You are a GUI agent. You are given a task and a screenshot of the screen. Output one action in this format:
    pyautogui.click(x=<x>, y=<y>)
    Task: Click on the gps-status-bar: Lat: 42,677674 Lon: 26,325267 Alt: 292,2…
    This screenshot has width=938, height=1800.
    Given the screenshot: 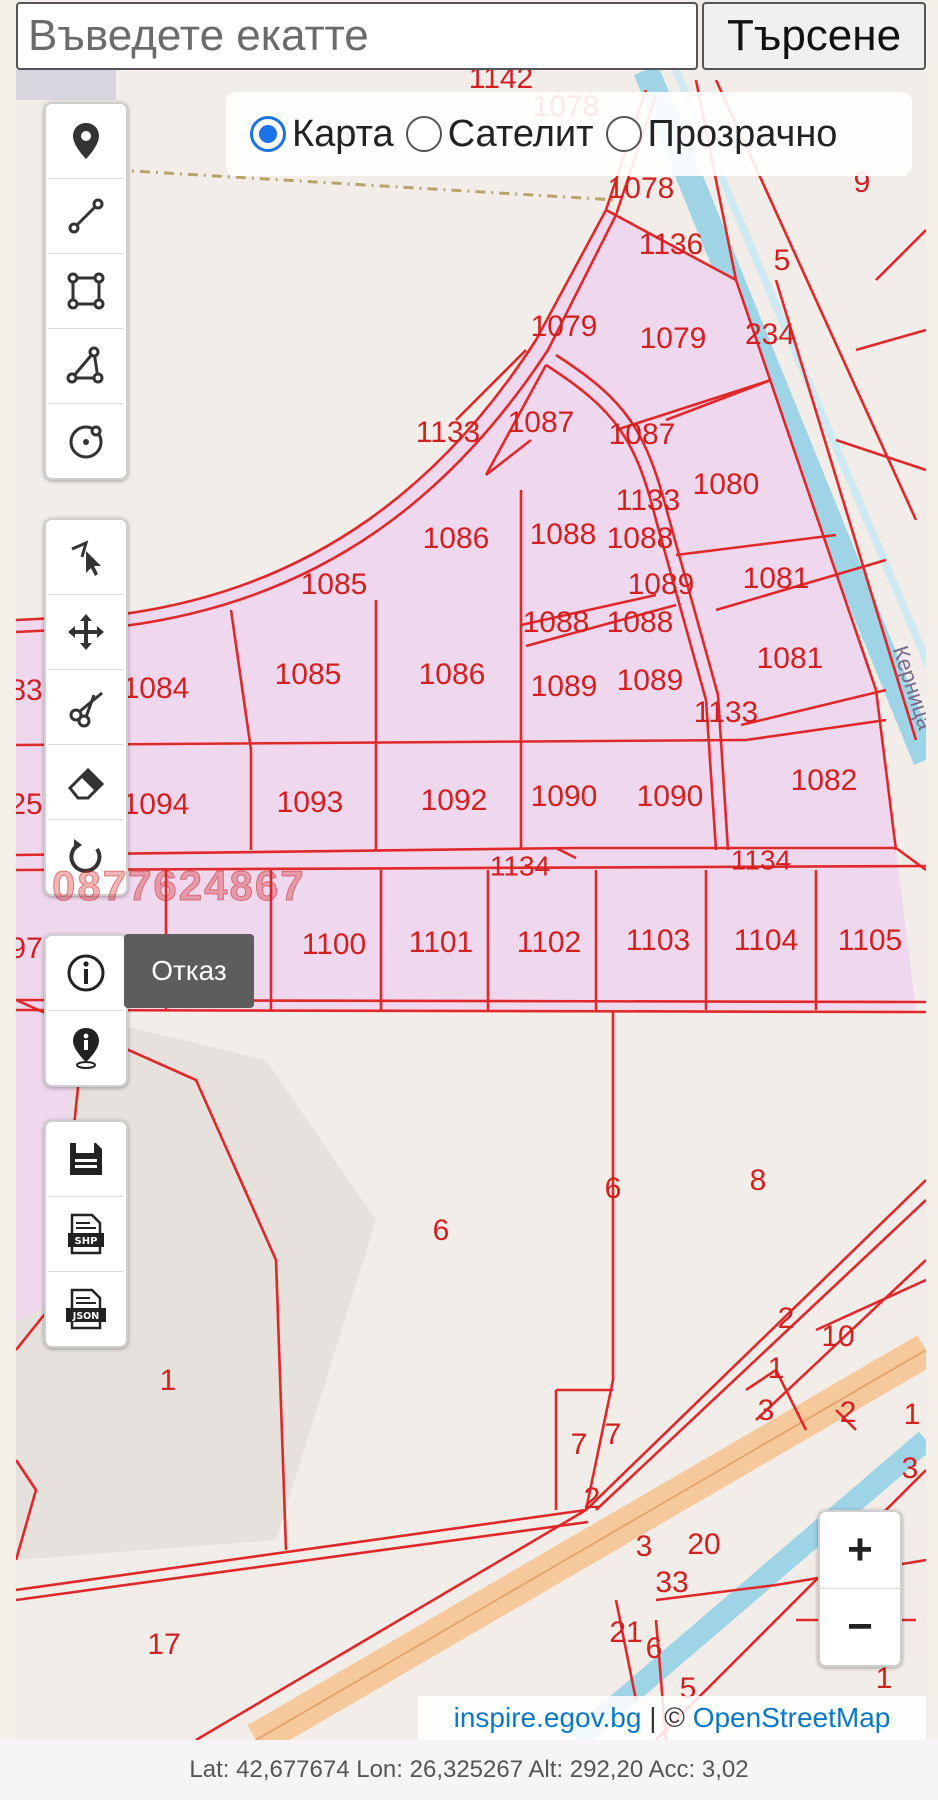 What is the action you would take?
    pyautogui.click(x=469, y=1770)
    